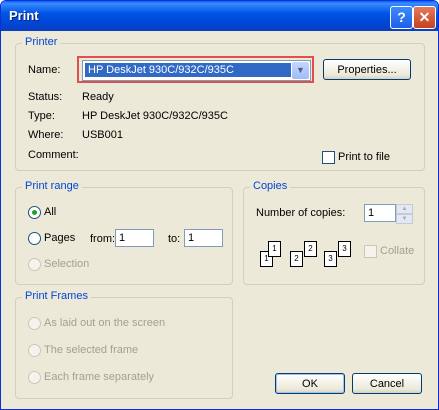  I want to click on copies-spinner: ▲ ▼, so click(404, 214).